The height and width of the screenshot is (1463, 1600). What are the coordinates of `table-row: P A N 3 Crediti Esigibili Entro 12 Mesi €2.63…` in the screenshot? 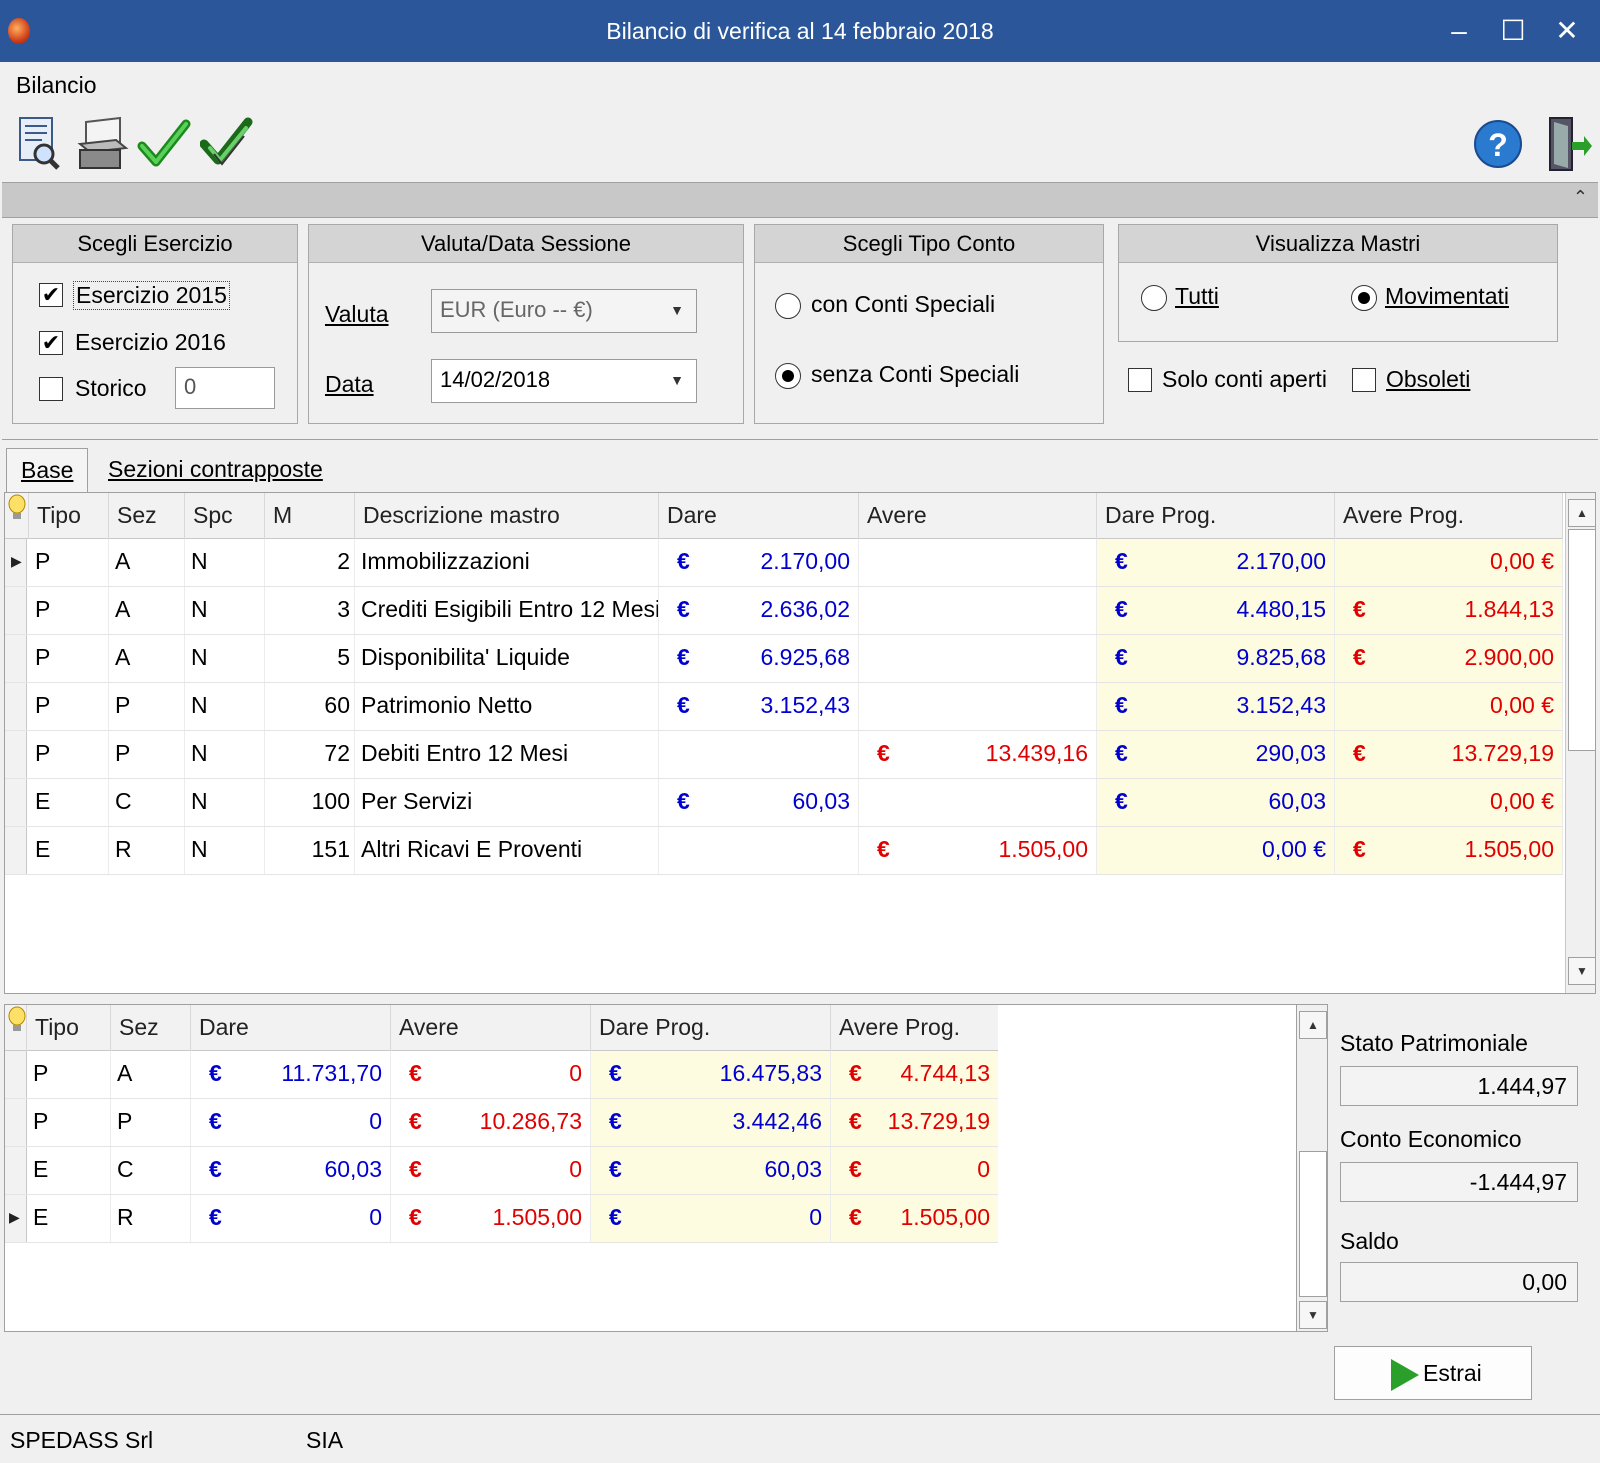 It's located at (784, 611).